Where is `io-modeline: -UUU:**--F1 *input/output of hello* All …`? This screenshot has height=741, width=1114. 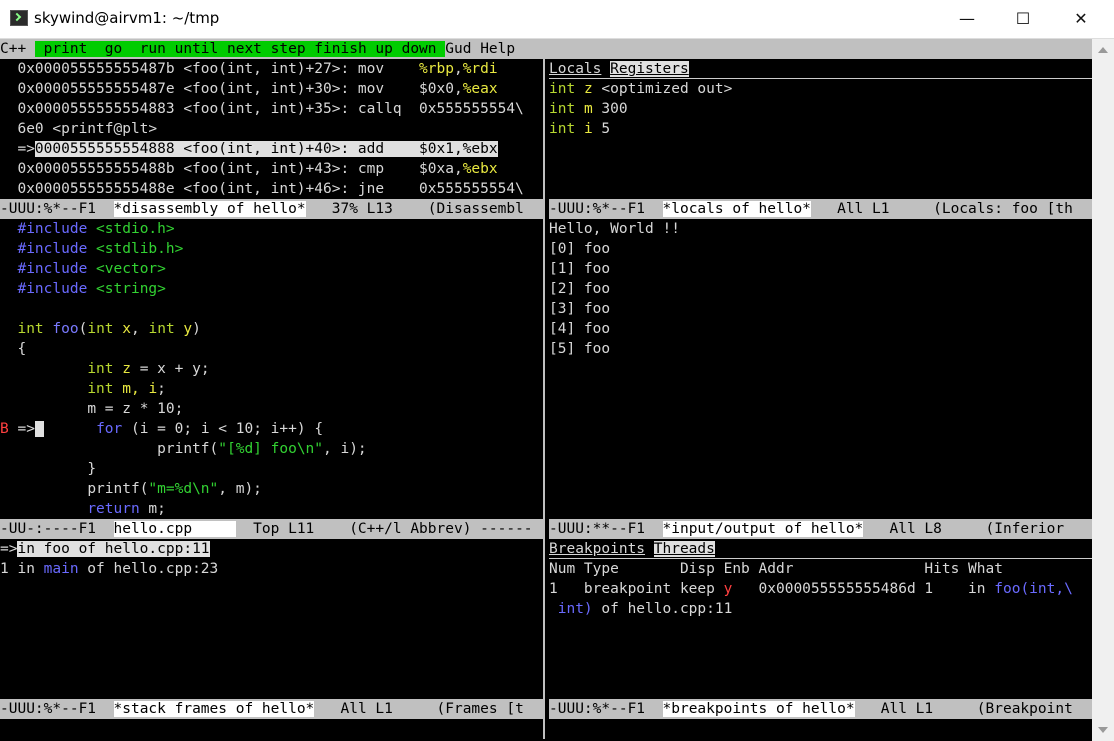 io-modeline: -UUU:**--F1 *input/output of hello* All … is located at coordinates (820, 529).